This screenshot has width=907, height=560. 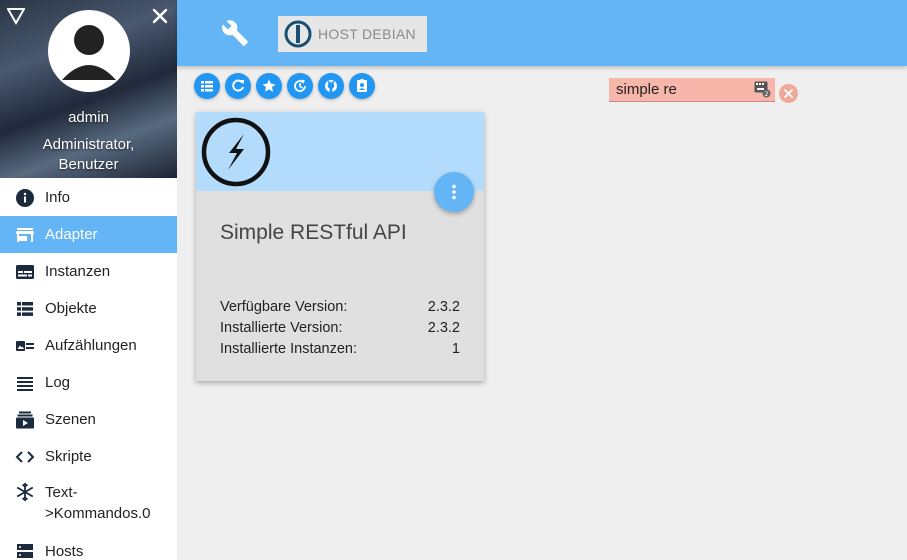 What do you see at coordinates (340, 349) in the screenshot?
I see `info-row-installed-instances: Installierte Instanzen: 1` at bounding box center [340, 349].